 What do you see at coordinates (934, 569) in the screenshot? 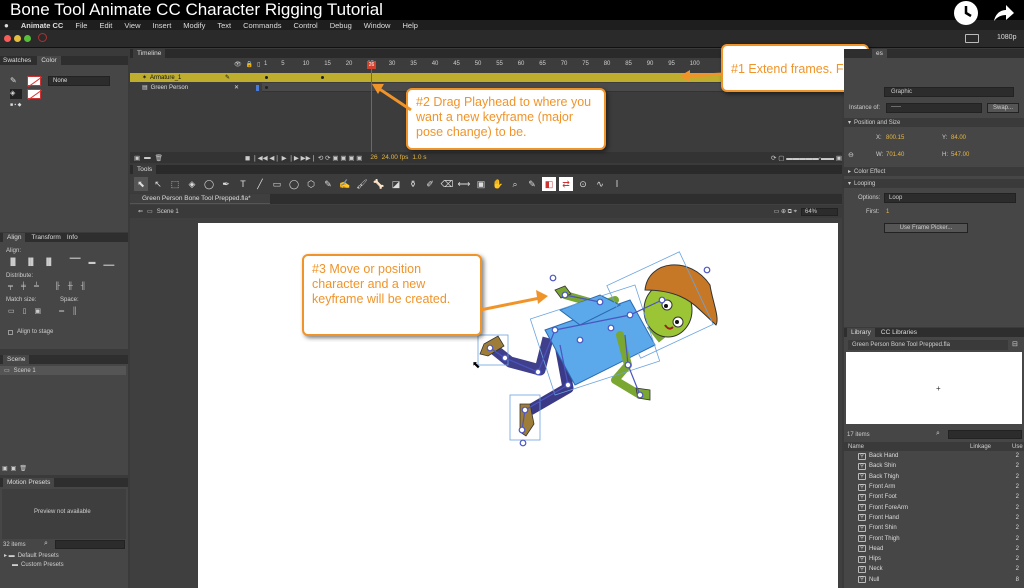
I see `library-item: ⚲ Neck 2` at bounding box center [934, 569].